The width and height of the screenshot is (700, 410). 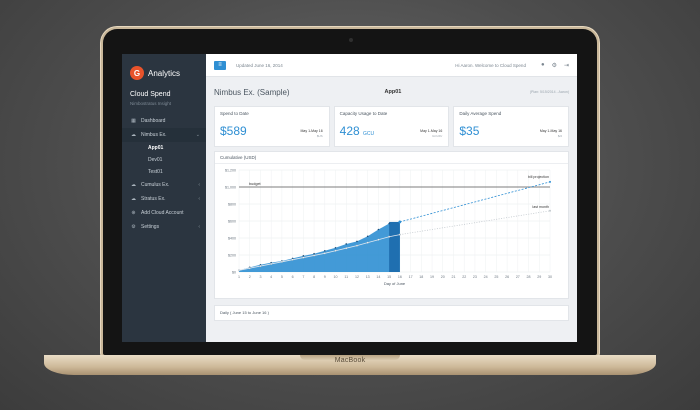 What do you see at coordinates (164, 227) in the screenshot?
I see `sidebar-item-settings: ⚙ Settings ‹` at bounding box center [164, 227].